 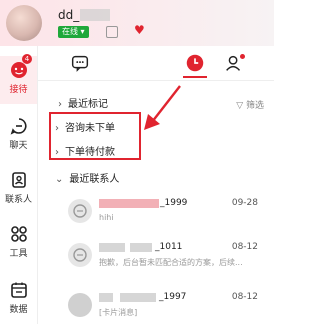 I want to click on tab-recent, so click(x=195, y=64).